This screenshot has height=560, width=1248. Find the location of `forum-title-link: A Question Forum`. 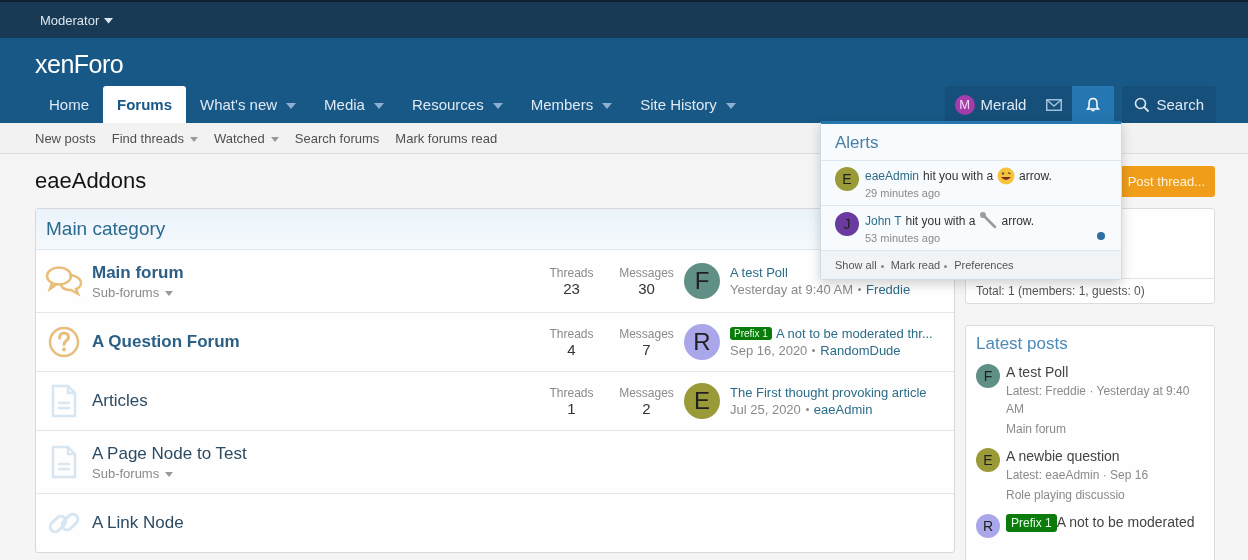

forum-title-link: A Question Forum is located at coordinates (166, 342).